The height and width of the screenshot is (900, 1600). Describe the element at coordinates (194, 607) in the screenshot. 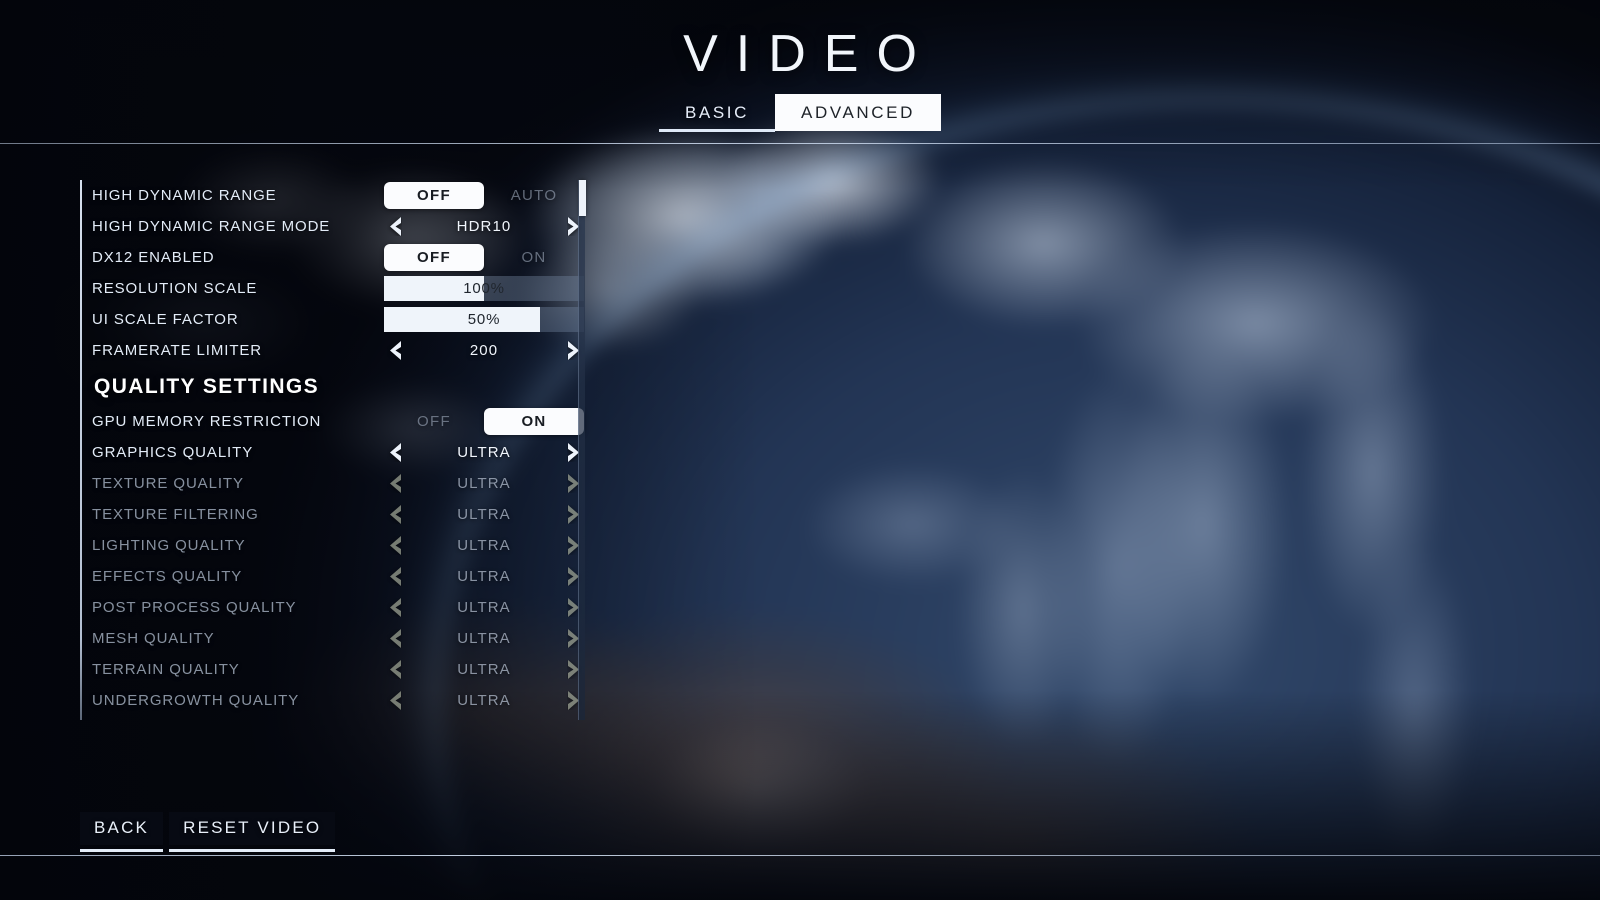

I see `setting-label: POST PROCESS QUALITY` at that location.